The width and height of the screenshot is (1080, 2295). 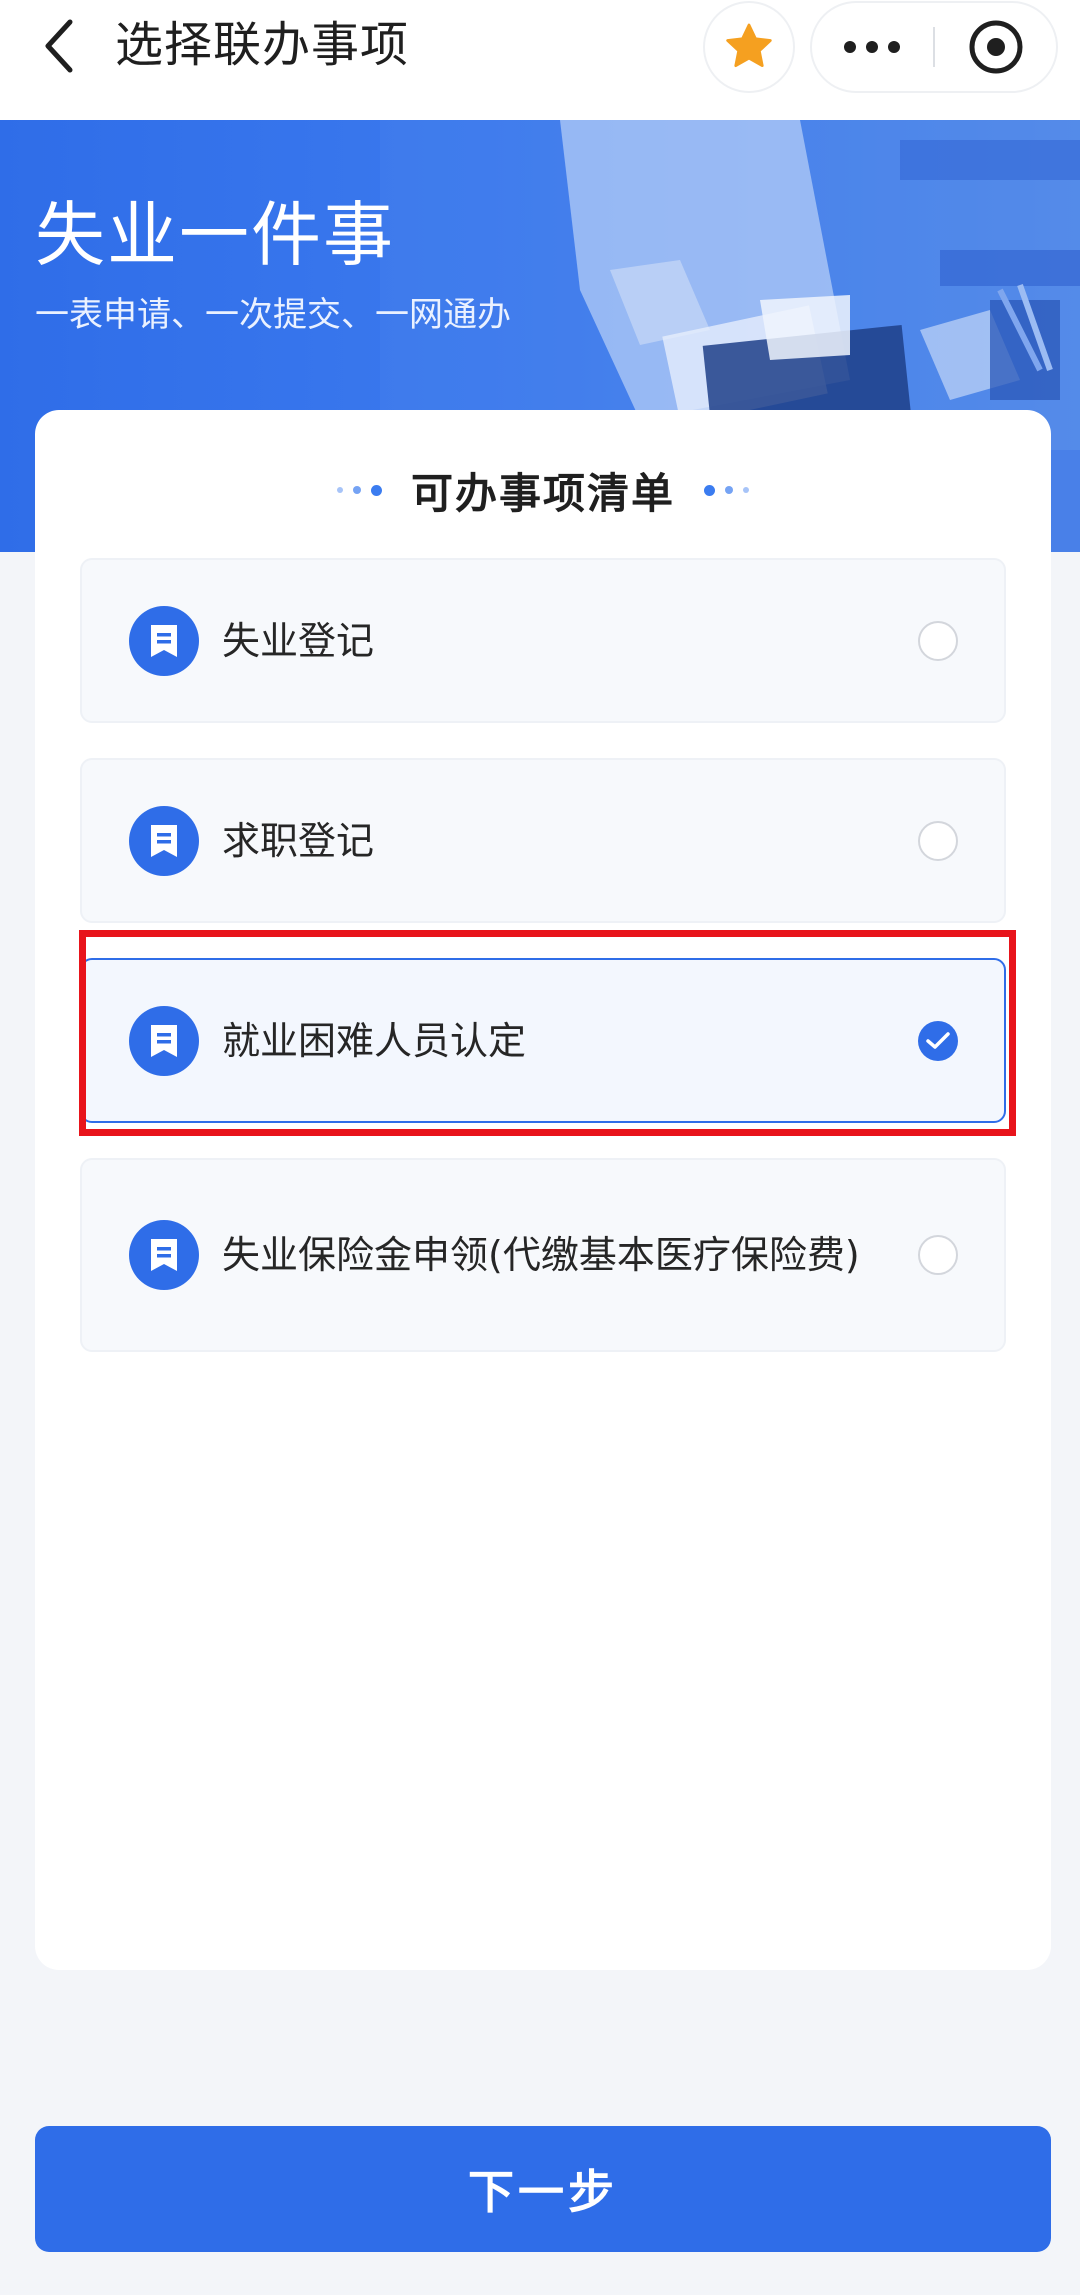 What do you see at coordinates (542, 493) in the screenshot?
I see `card-title: 可办事项清单` at bounding box center [542, 493].